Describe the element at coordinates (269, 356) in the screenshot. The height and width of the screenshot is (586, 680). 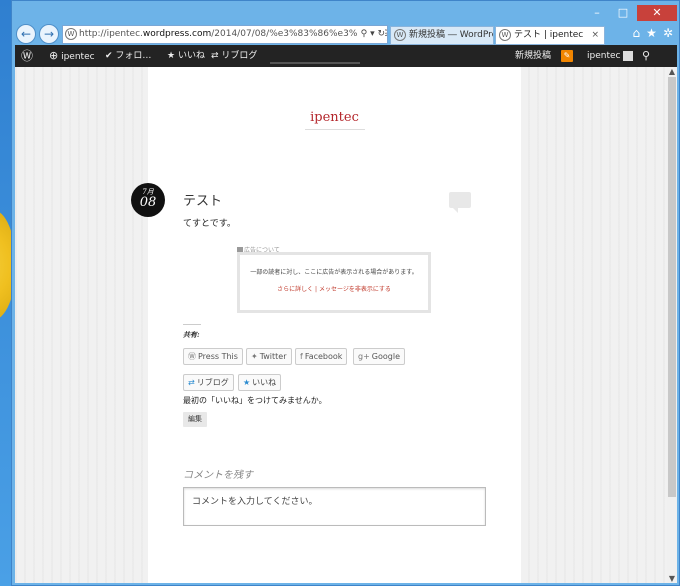
I see `twitter-button: ✦ Twitter` at that location.